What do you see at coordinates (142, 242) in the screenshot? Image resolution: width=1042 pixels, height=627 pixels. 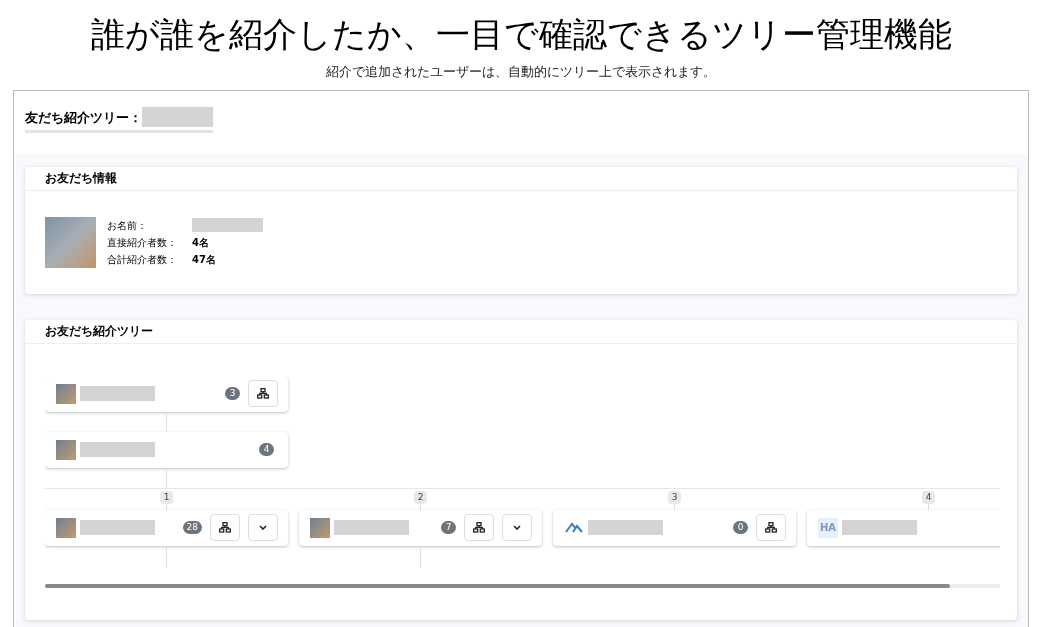 I see `field-label: 直接紹介者数：` at bounding box center [142, 242].